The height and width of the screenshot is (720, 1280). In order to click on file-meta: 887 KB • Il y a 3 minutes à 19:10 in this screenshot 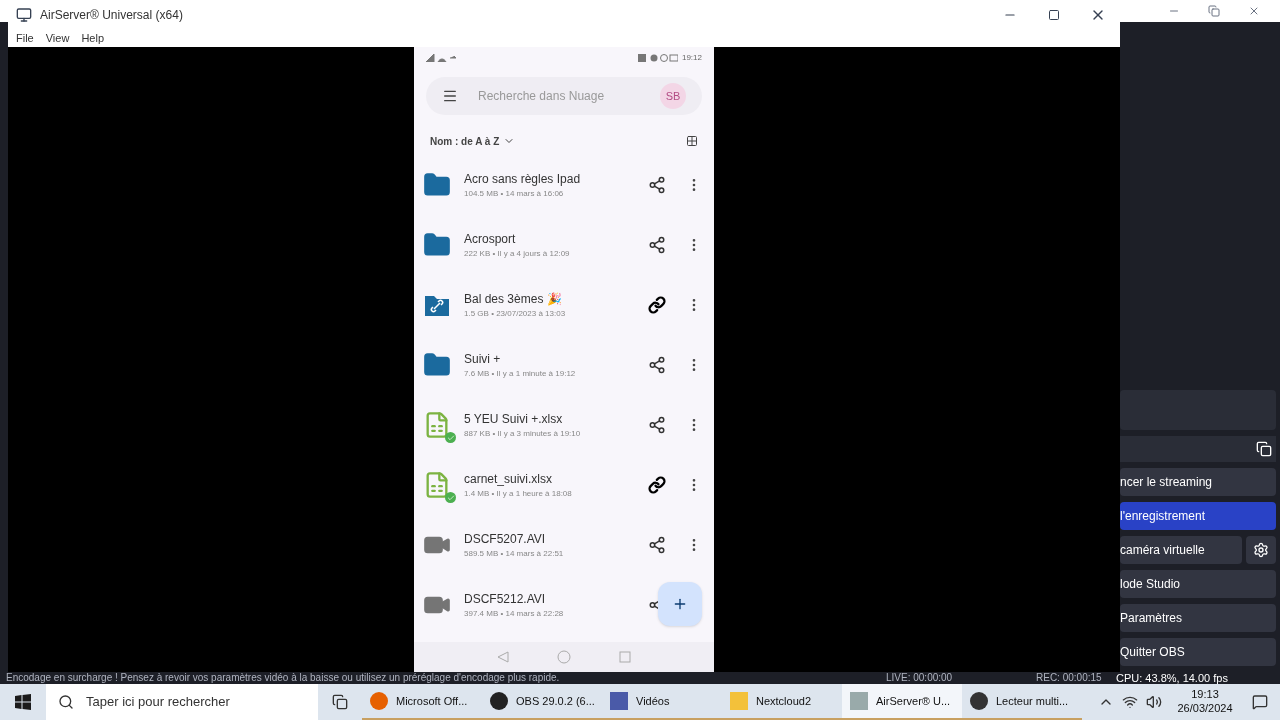, I will do `click(523, 434)`.